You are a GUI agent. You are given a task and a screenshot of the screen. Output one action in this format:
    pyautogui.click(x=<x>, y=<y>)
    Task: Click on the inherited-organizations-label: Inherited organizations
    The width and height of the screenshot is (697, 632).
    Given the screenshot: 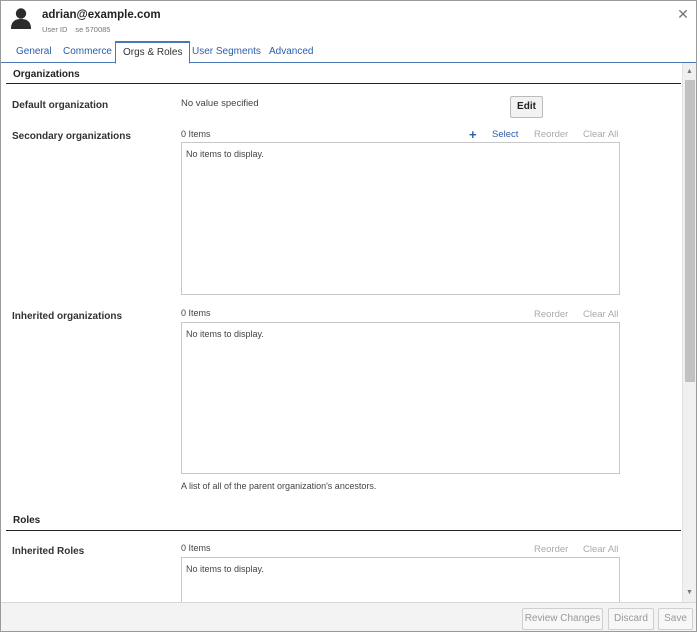 What is the action you would take?
    pyautogui.click(x=67, y=316)
    